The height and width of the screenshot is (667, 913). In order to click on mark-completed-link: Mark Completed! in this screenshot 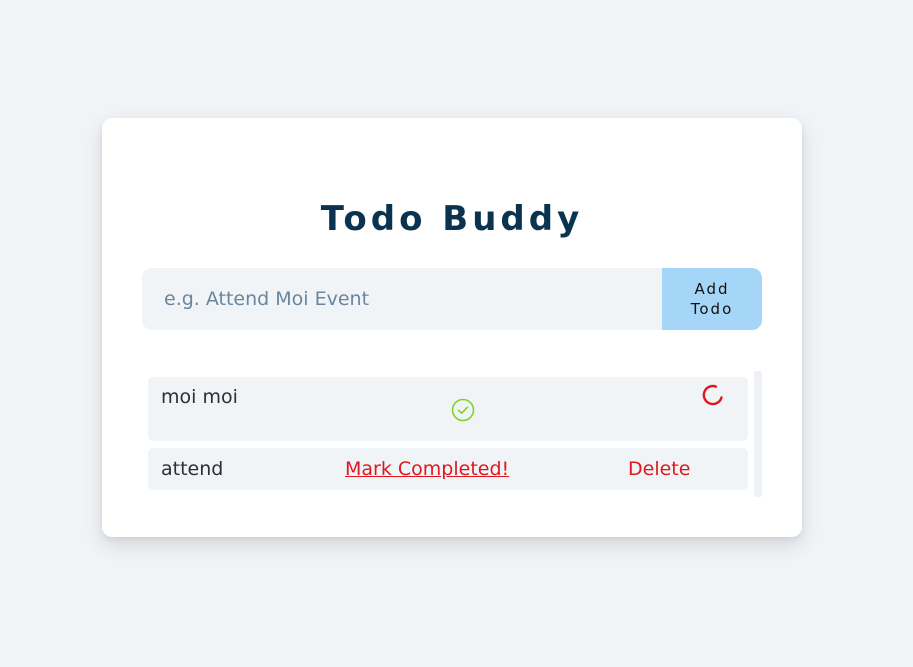, I will do `click(427, 469)`.